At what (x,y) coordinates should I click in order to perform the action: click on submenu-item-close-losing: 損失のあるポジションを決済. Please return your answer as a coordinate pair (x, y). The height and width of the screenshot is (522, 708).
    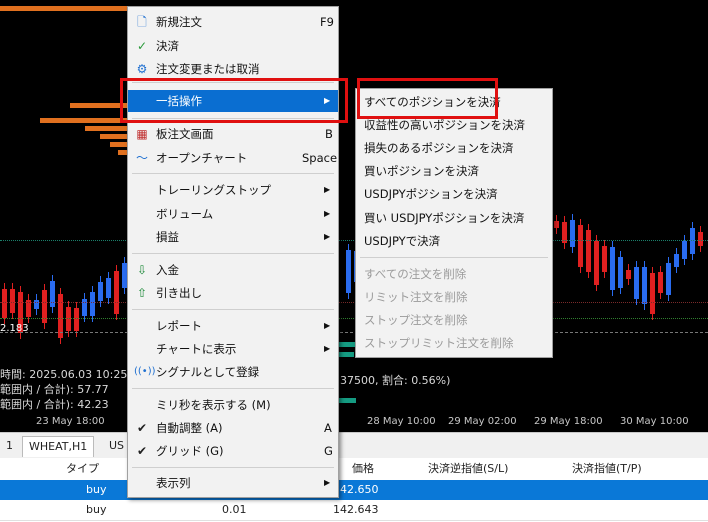
    Looking at the image, I should click on (454, 148).